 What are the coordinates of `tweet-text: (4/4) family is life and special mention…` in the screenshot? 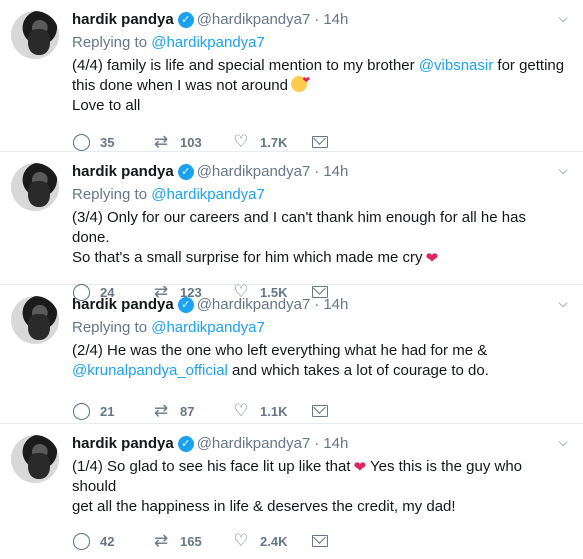 It's located at (327, 86).